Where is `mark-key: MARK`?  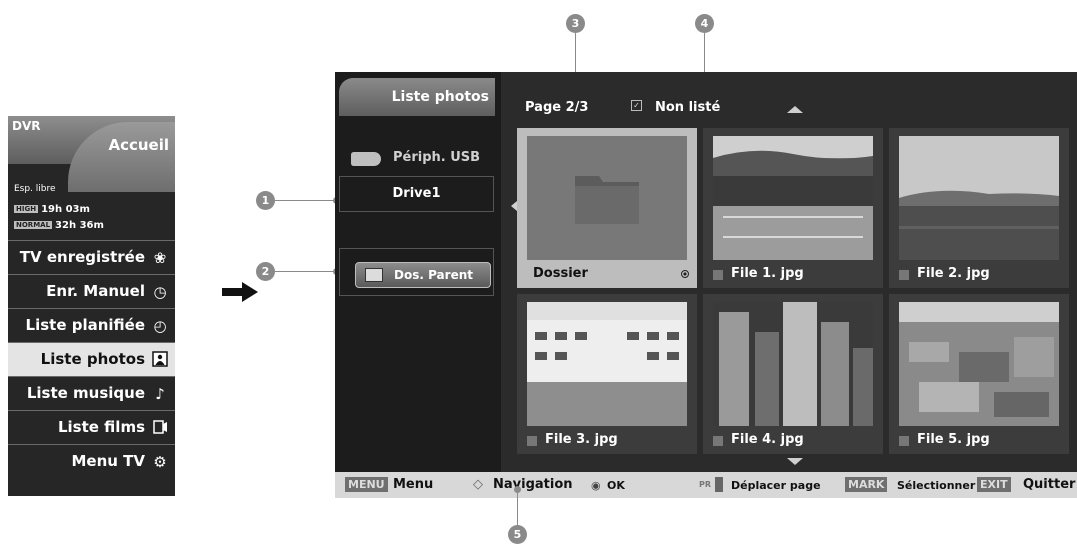
mark-key: MARK is located at coordinates (866, 484).